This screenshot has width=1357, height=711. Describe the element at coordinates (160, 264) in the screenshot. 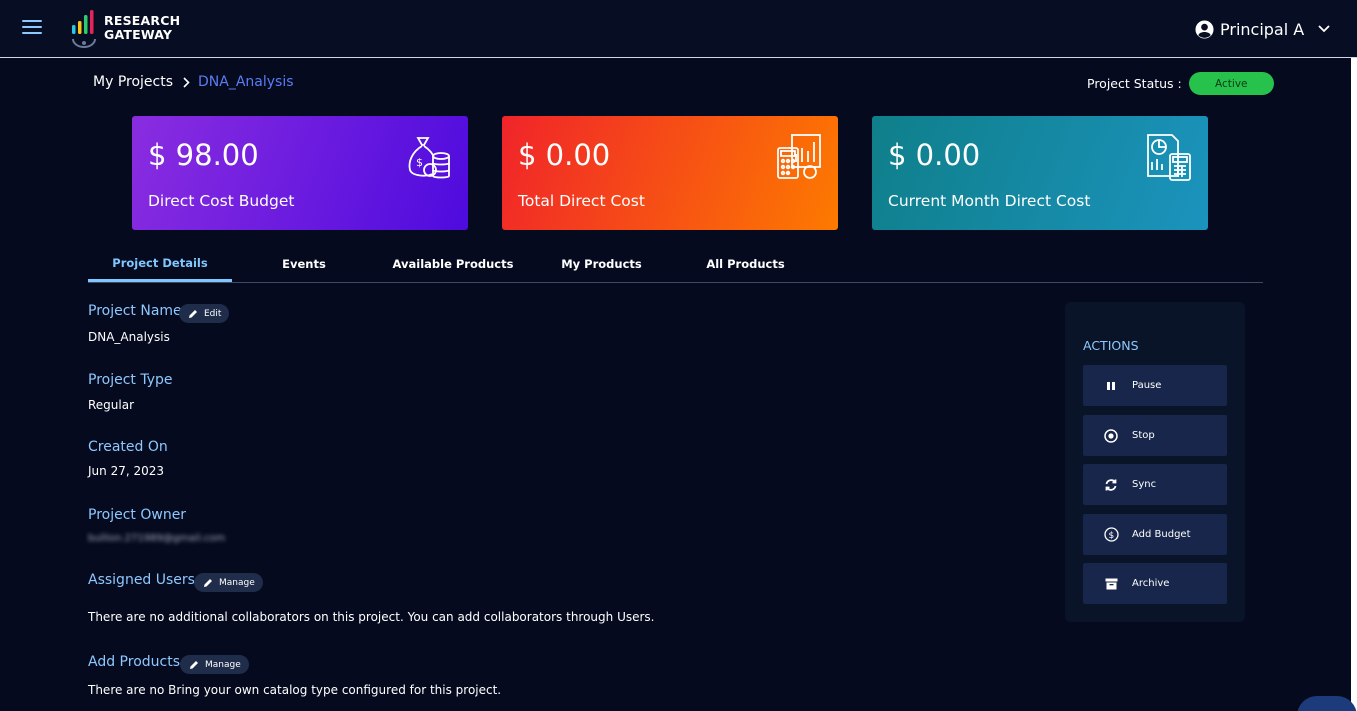

I see `tab-project-details: Project Details` at that location.